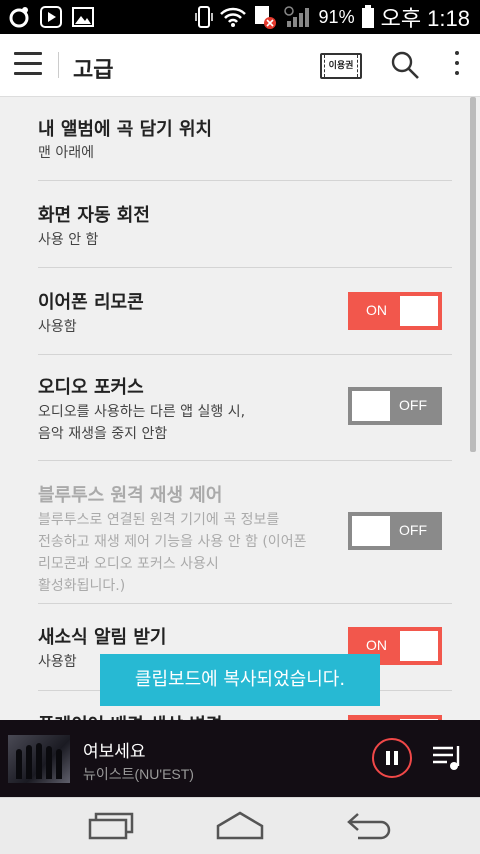 The height and width of the screenshot is (854, 480). I want to click on setting-title: 플레이어 배경 색상 변경, so click(130, 715).